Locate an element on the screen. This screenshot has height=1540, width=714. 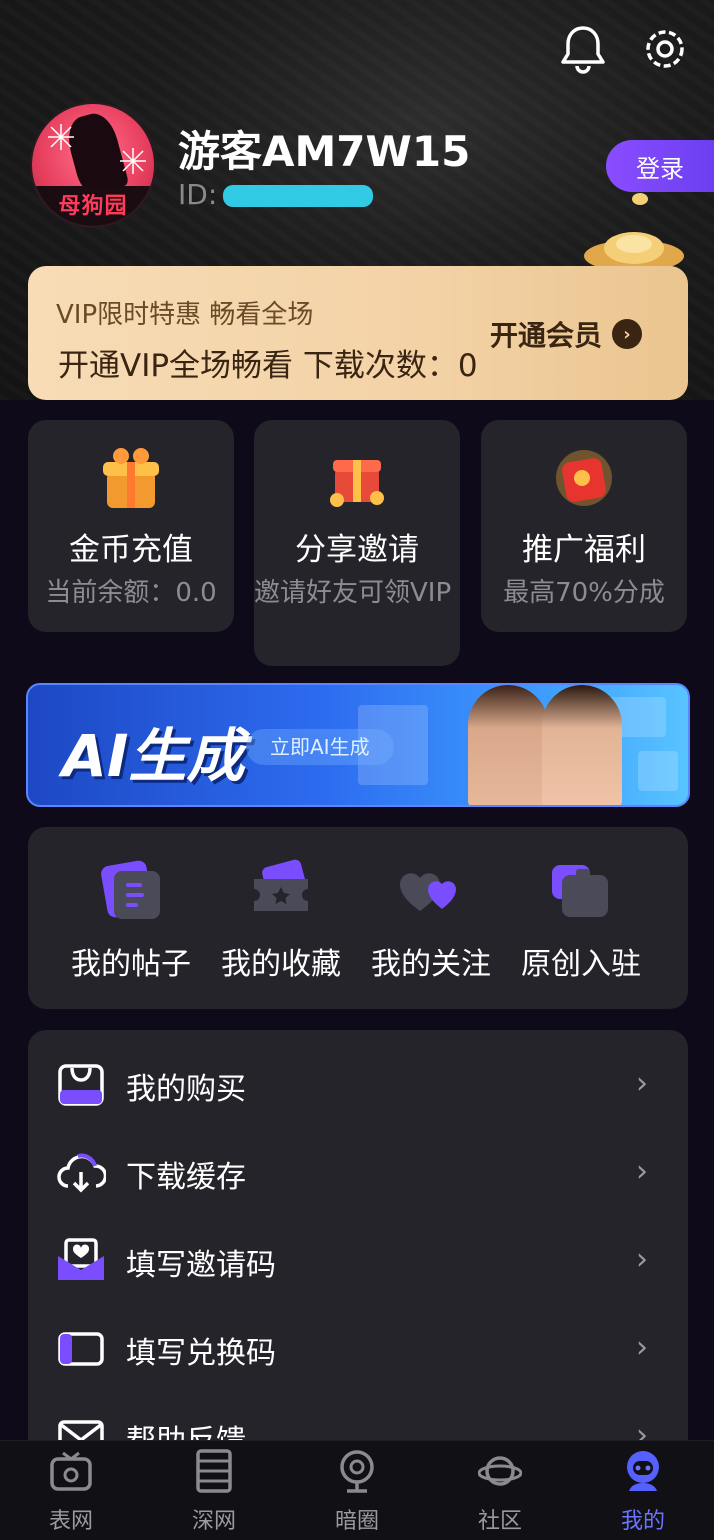
menu-item-invite-code: 填写邀请码 › is located at coordinates (358, 1260).